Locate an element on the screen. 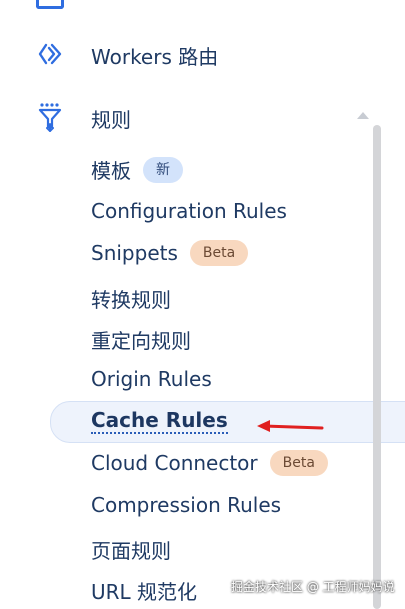  submenu-item-cache-rules: Cache Rules is located at coordinates (159, 421).